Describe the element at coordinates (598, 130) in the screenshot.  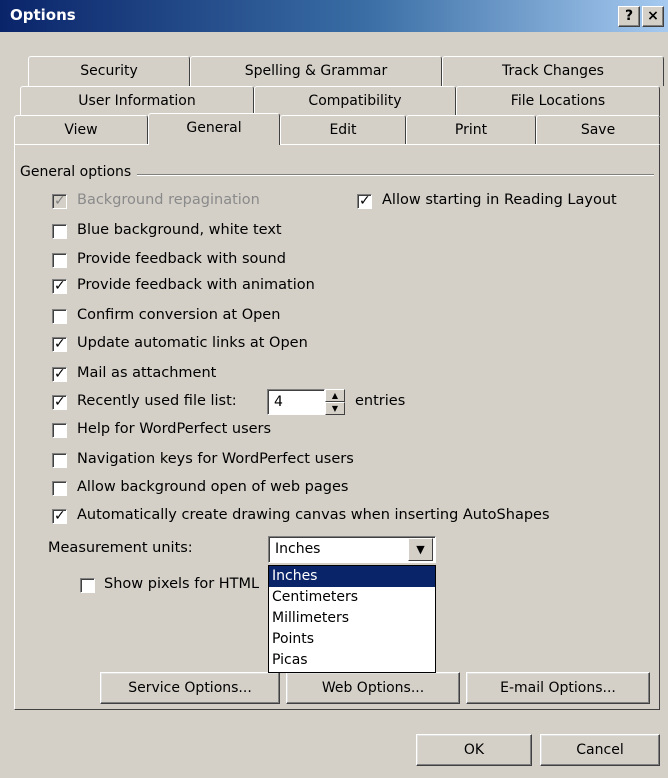
I see `tab-save: Save` at that location.